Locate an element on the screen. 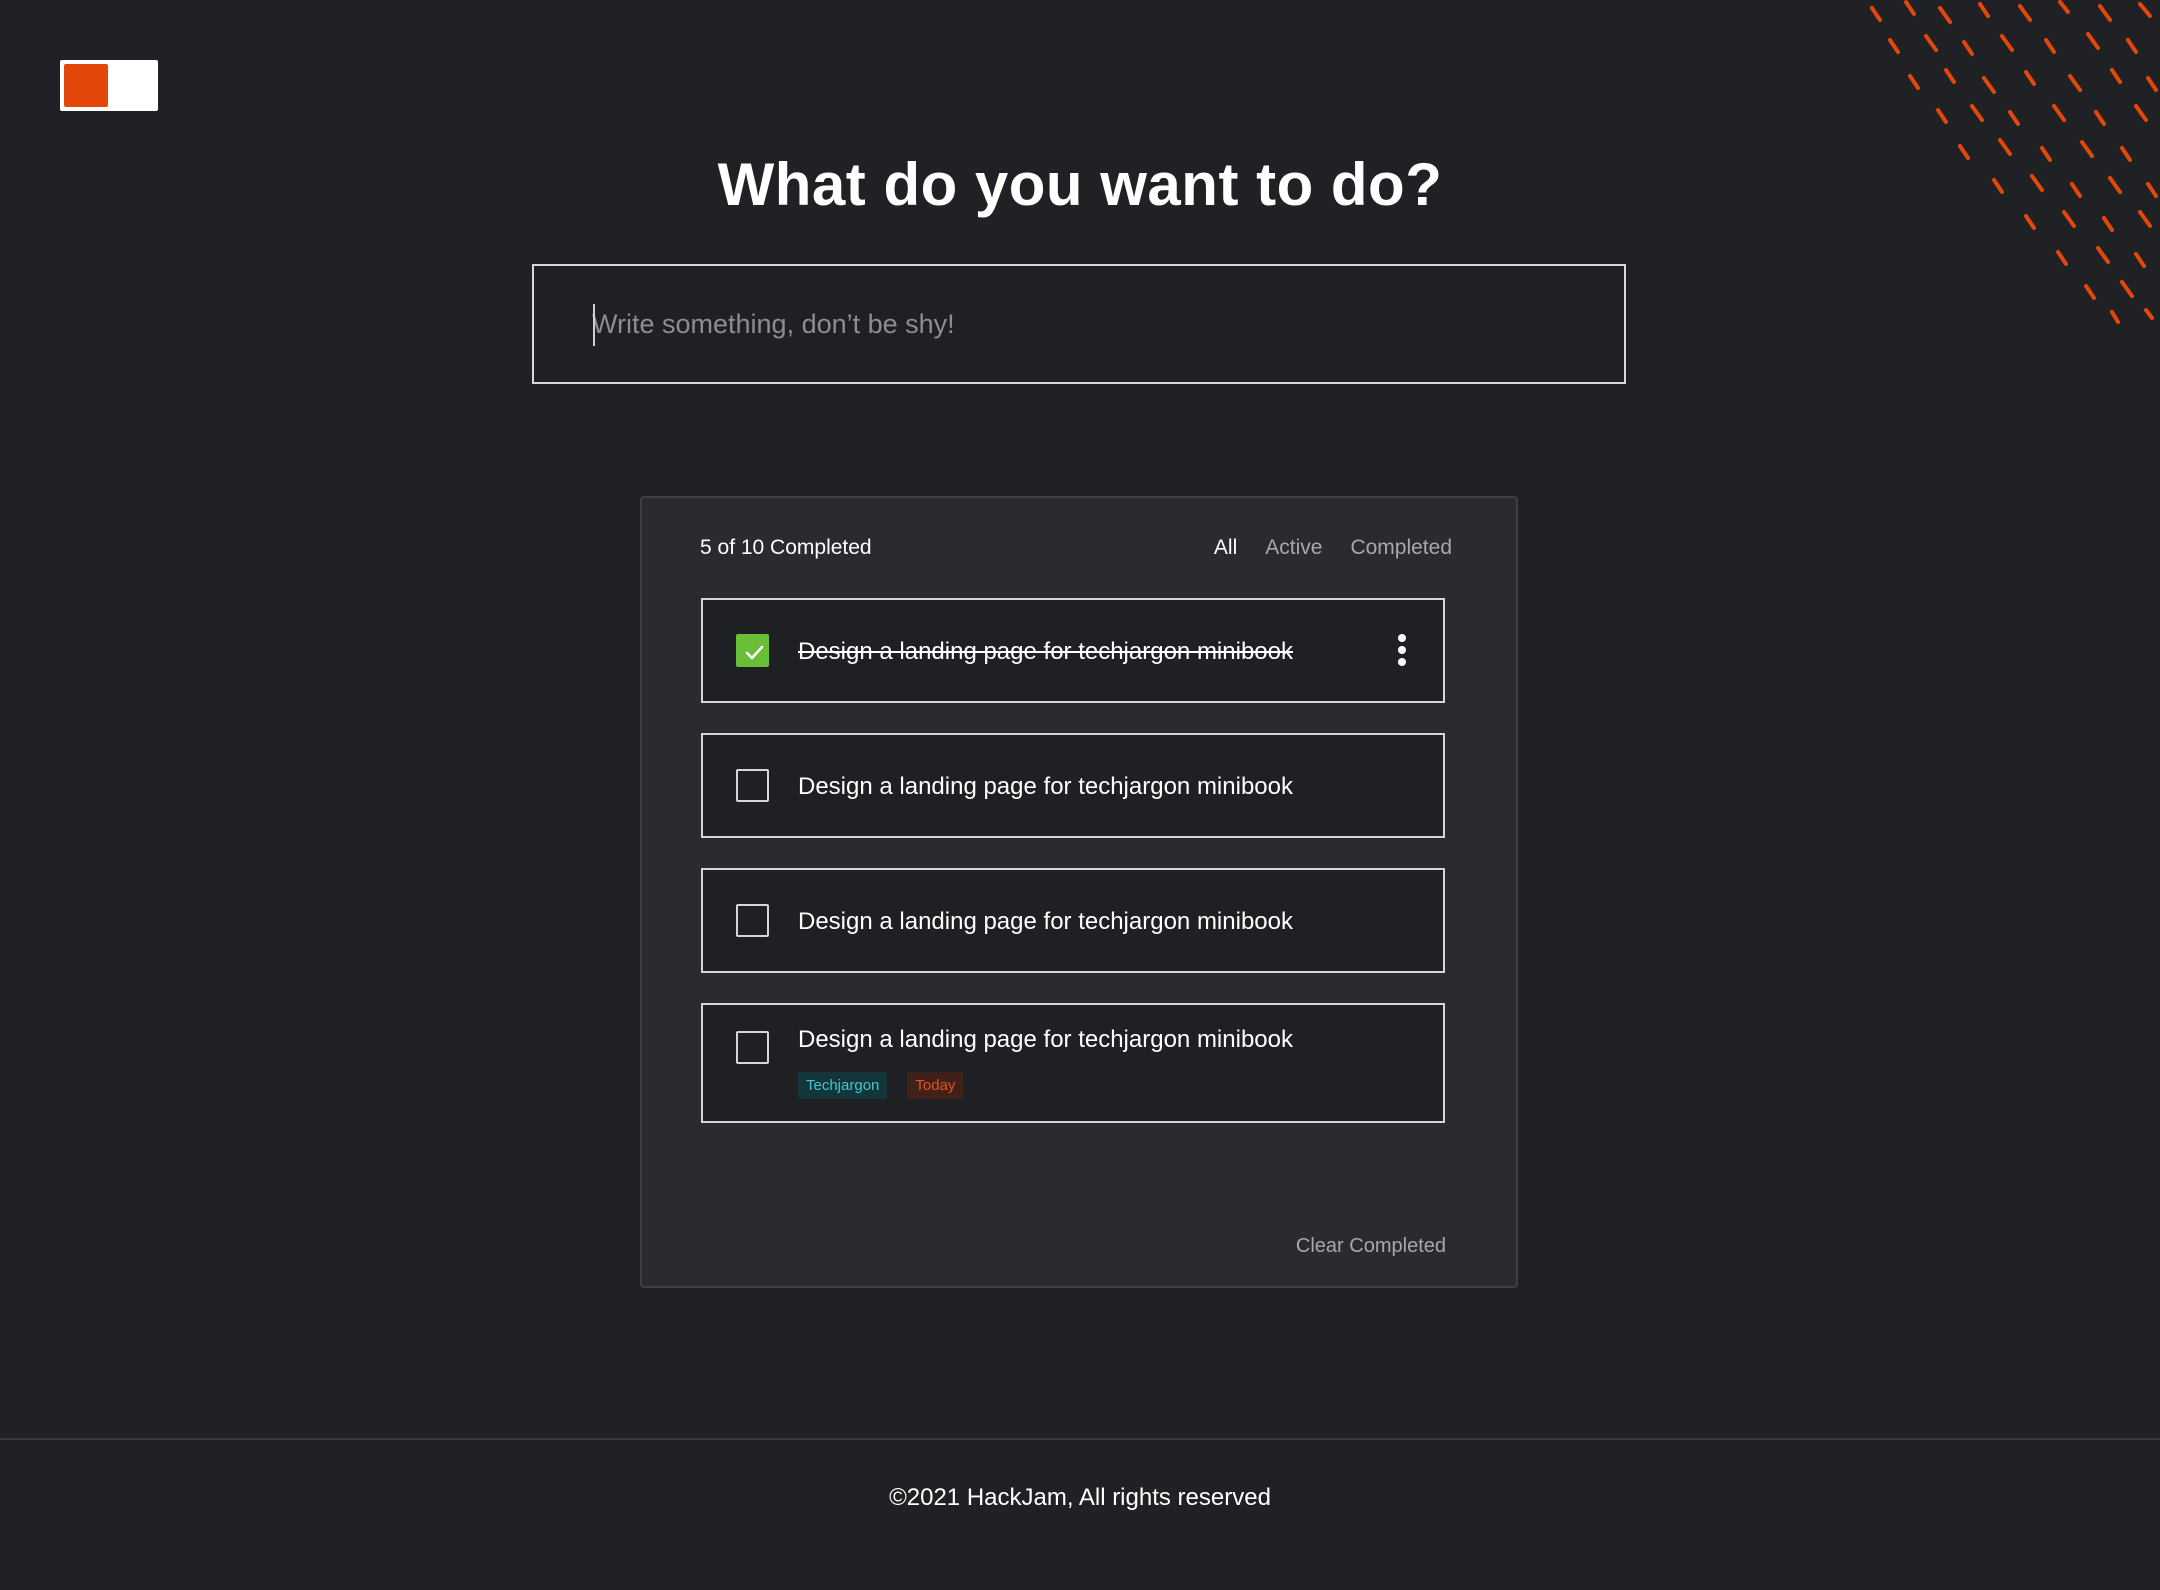 This screenshot has height=1590, width=2160. new-task-field is located at coordinates (1079, 324).